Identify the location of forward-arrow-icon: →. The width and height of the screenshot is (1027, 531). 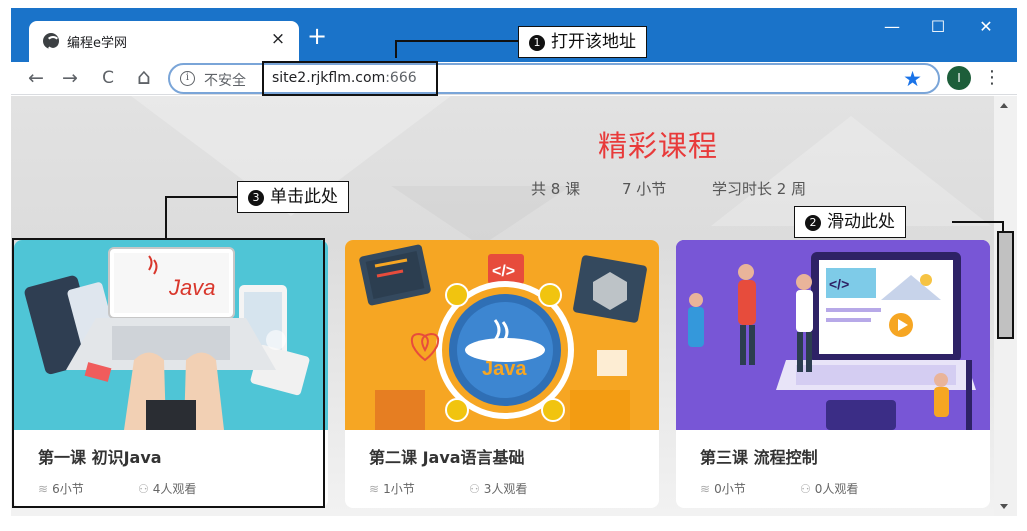
(70, 78).